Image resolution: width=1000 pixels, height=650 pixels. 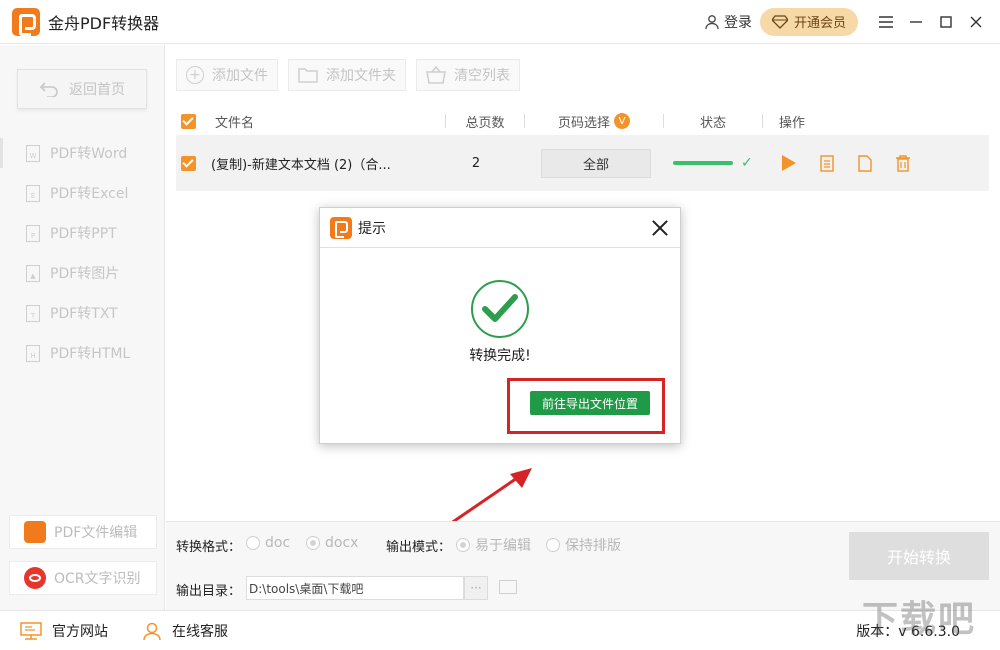 I want to click on login-label: 登录, so click(x=737, y=22).